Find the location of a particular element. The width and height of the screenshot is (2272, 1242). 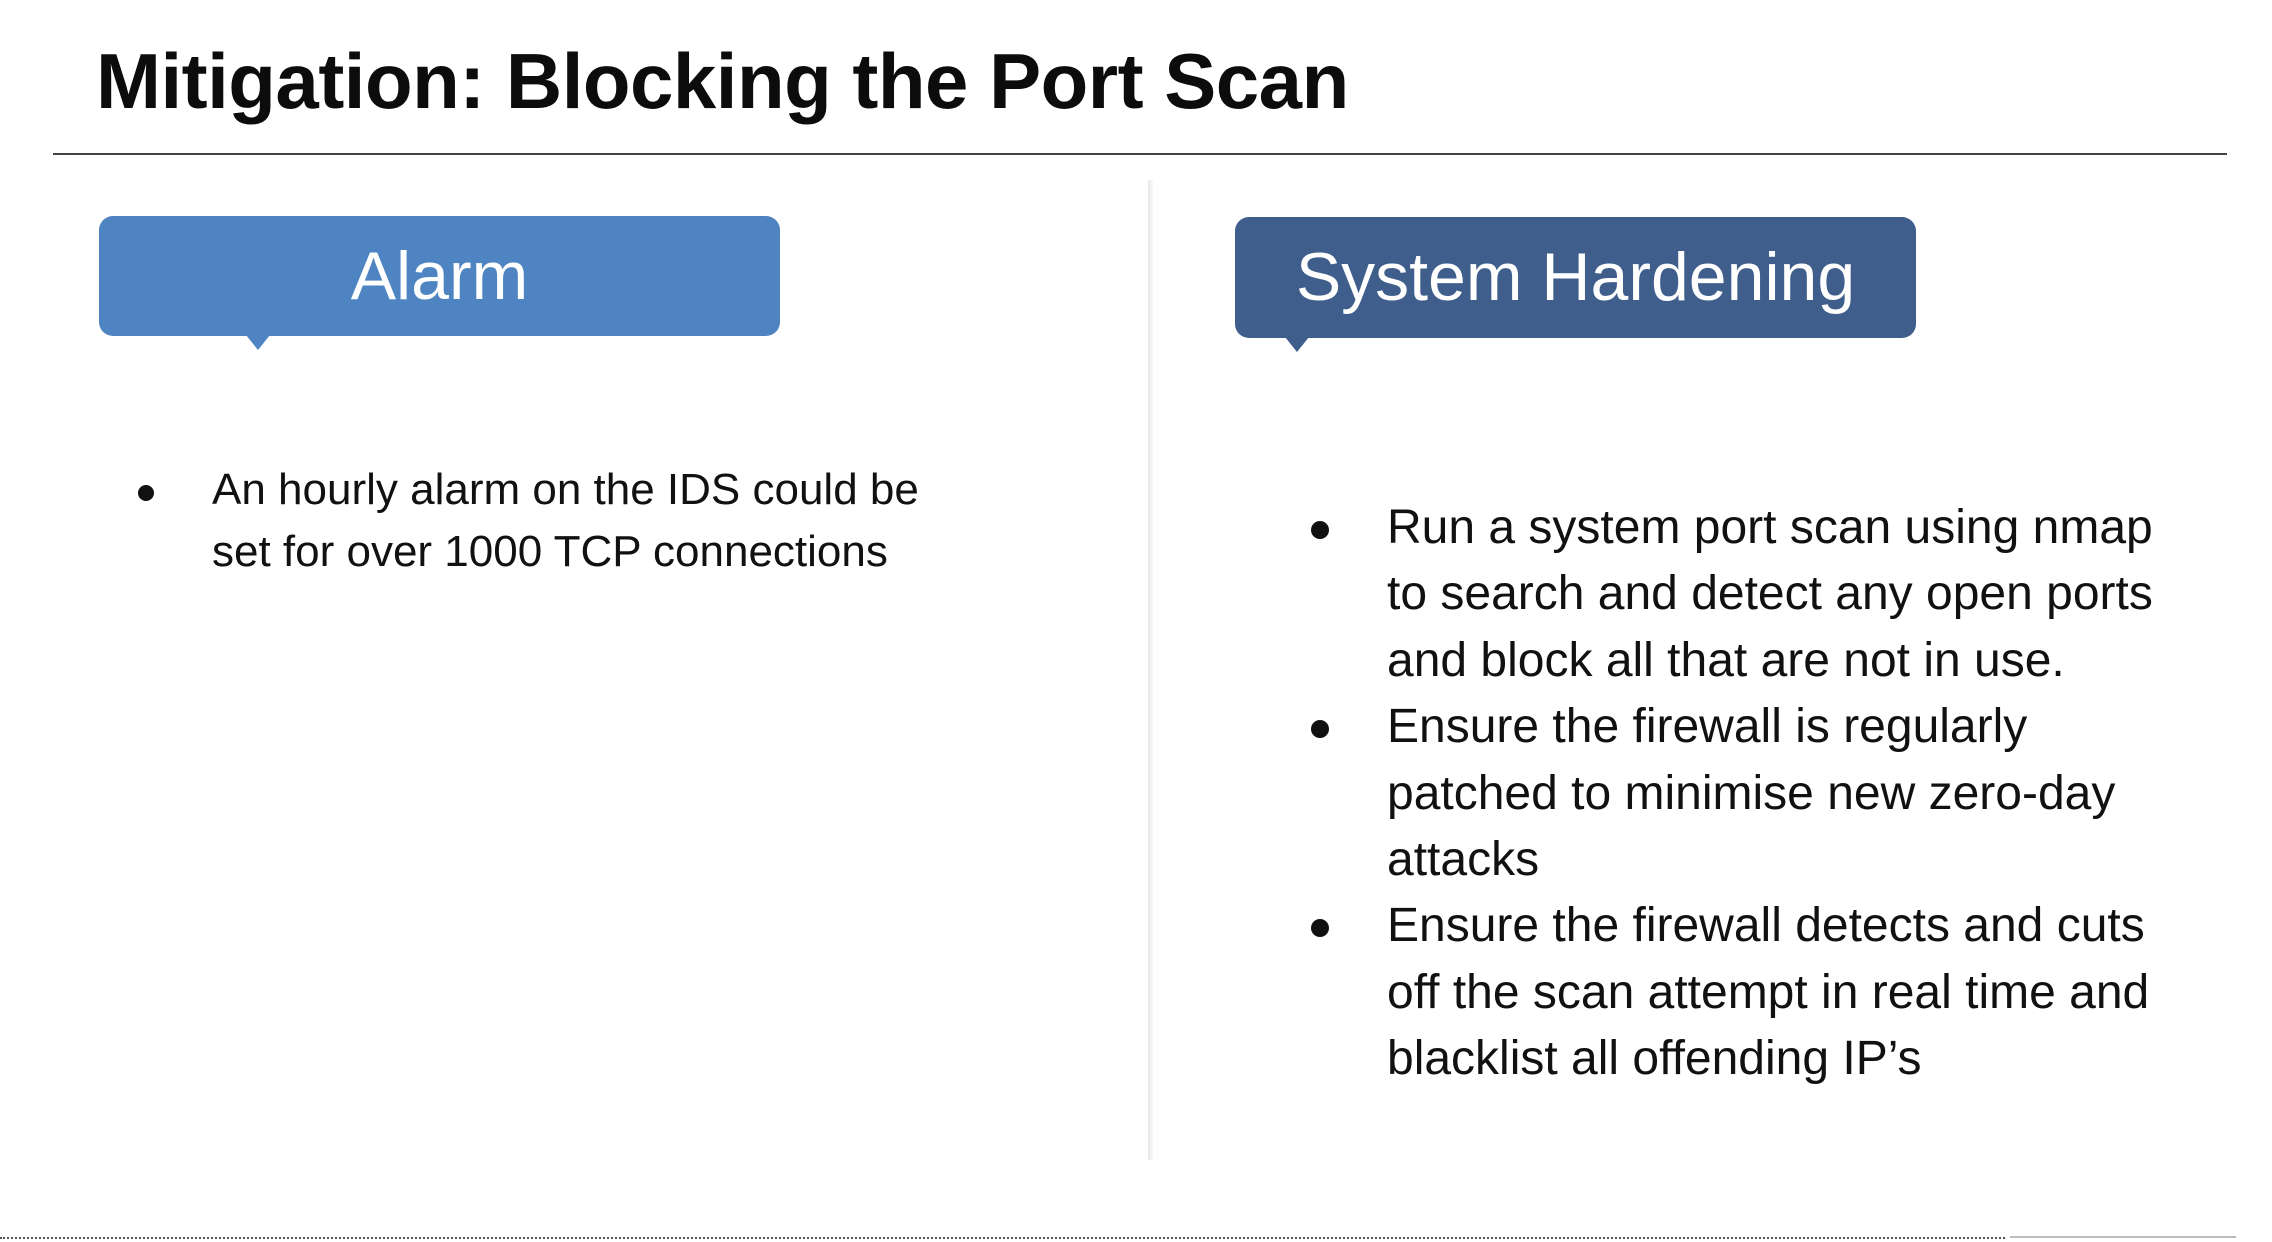

alarm-heading: Alarm is located at coordinates (439, 276).